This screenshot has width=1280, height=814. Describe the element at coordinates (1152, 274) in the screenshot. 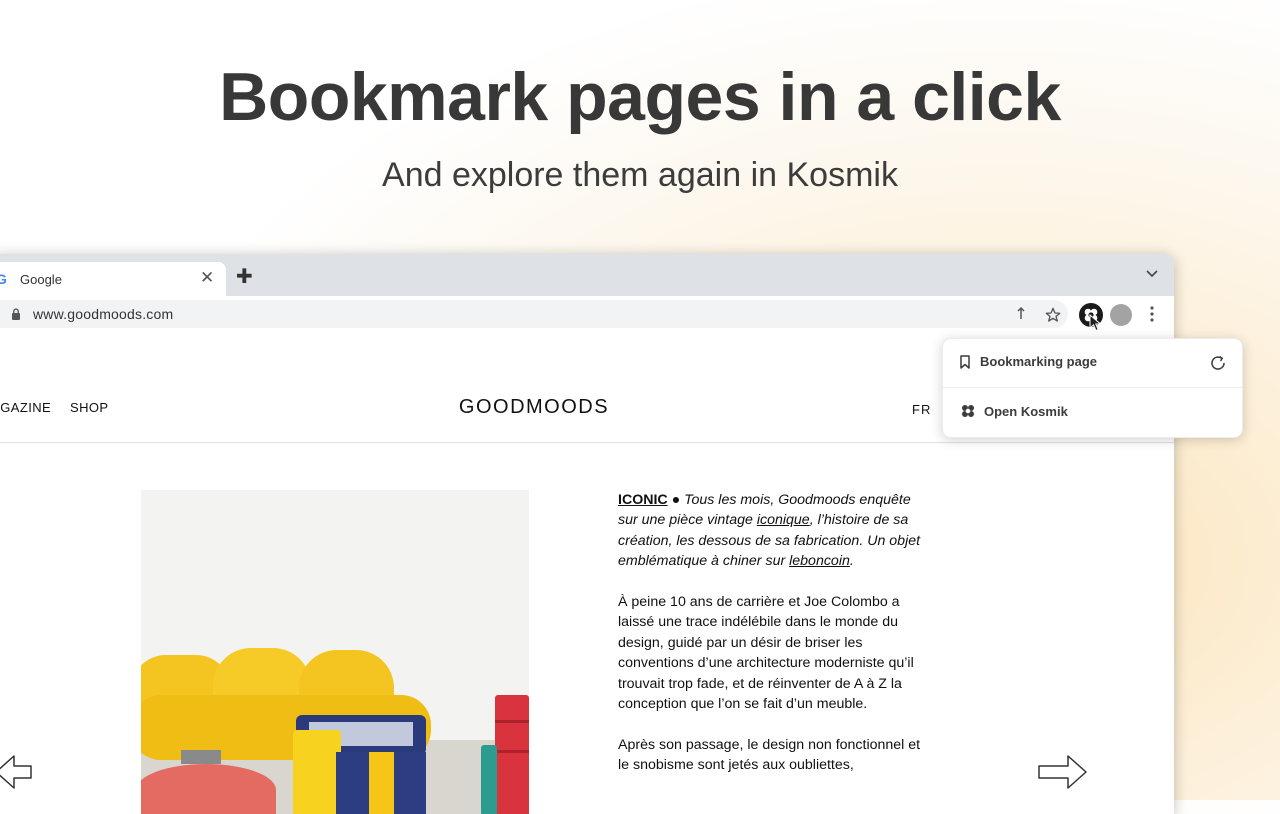

I see `tabs-menu-icon` at that location.